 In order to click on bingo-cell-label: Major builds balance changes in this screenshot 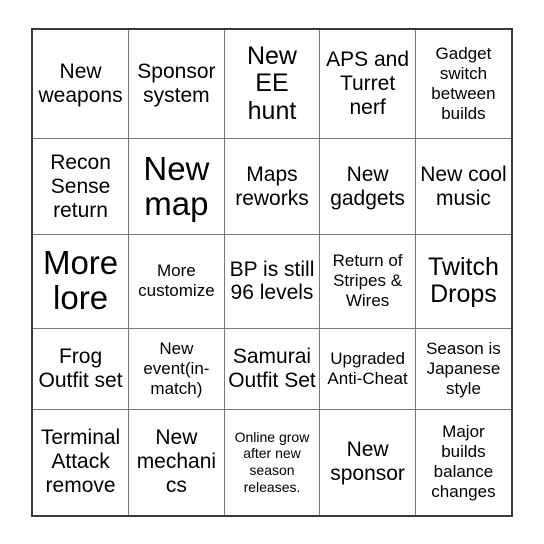, I will do `click(463, 462)`.